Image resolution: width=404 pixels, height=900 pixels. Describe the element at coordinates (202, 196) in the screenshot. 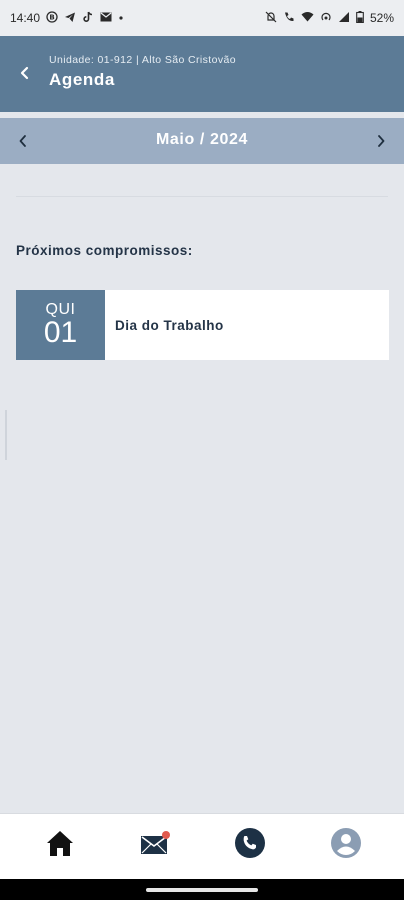

I see `divider` at that location.